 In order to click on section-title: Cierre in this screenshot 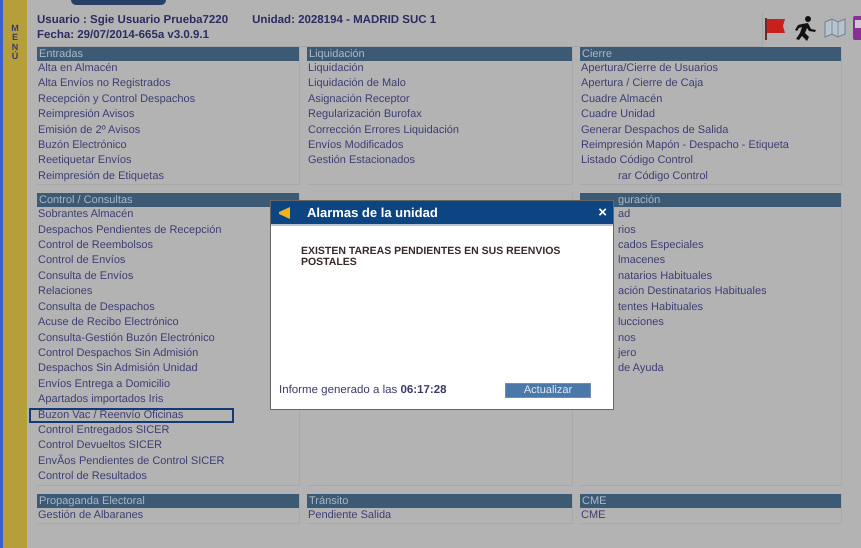, I will do `click(597, 54)`.